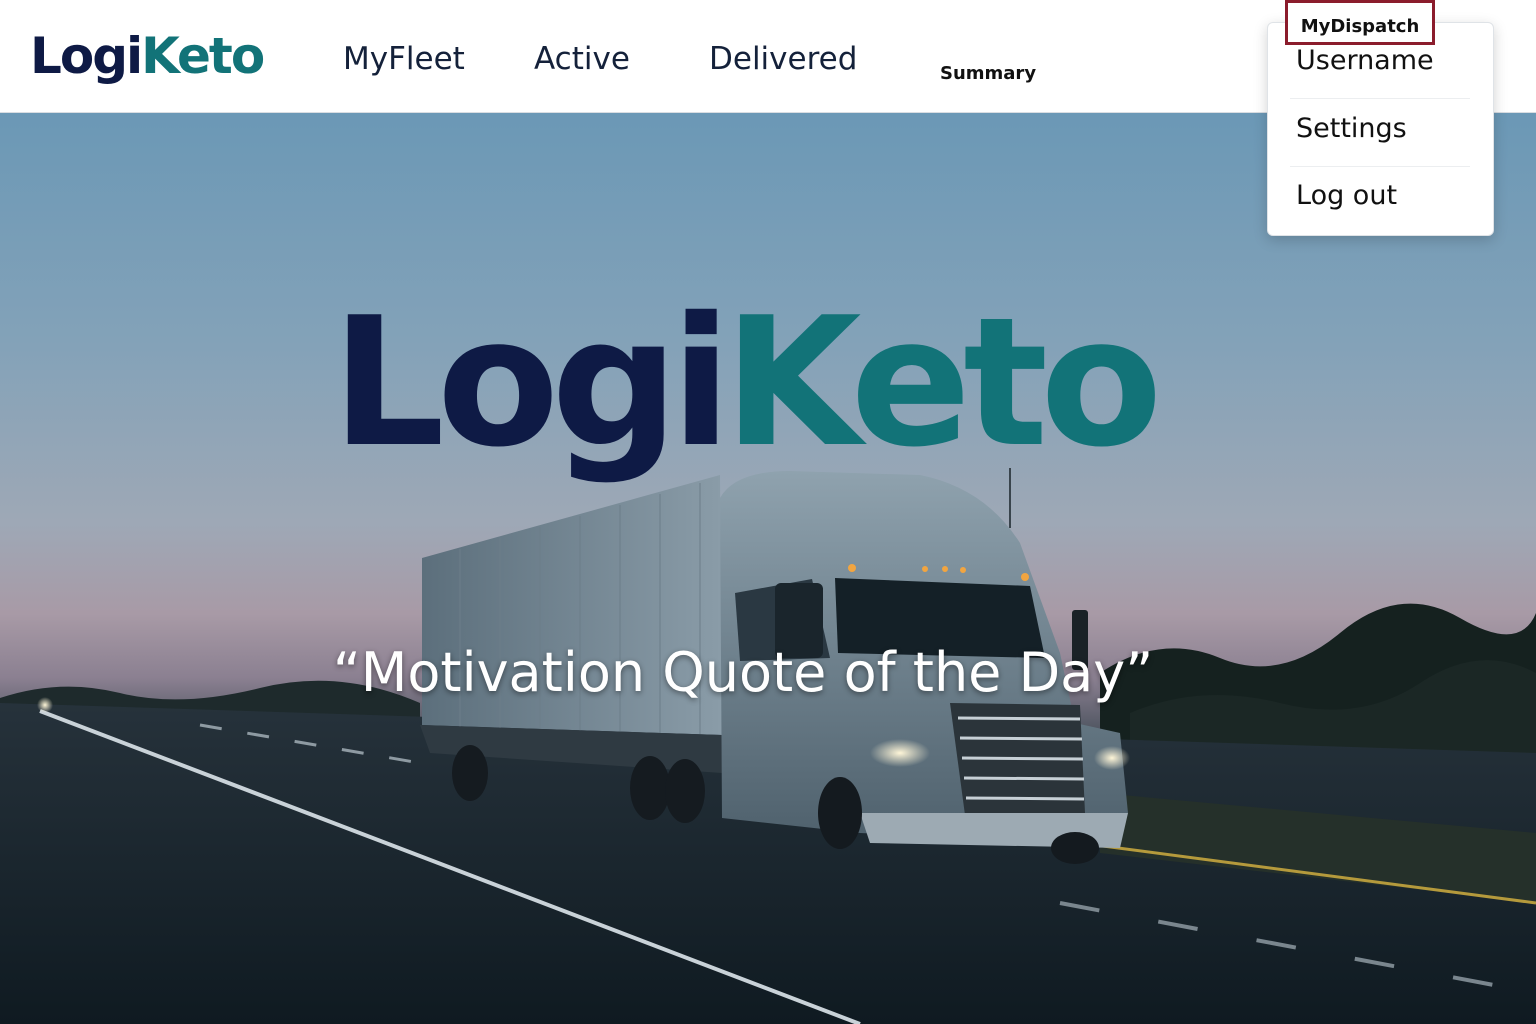  What do you see at coordinates (943, 382) in the screenshot?
I see `hero-logo-part2: Keto` at bounding box center [943, 382].